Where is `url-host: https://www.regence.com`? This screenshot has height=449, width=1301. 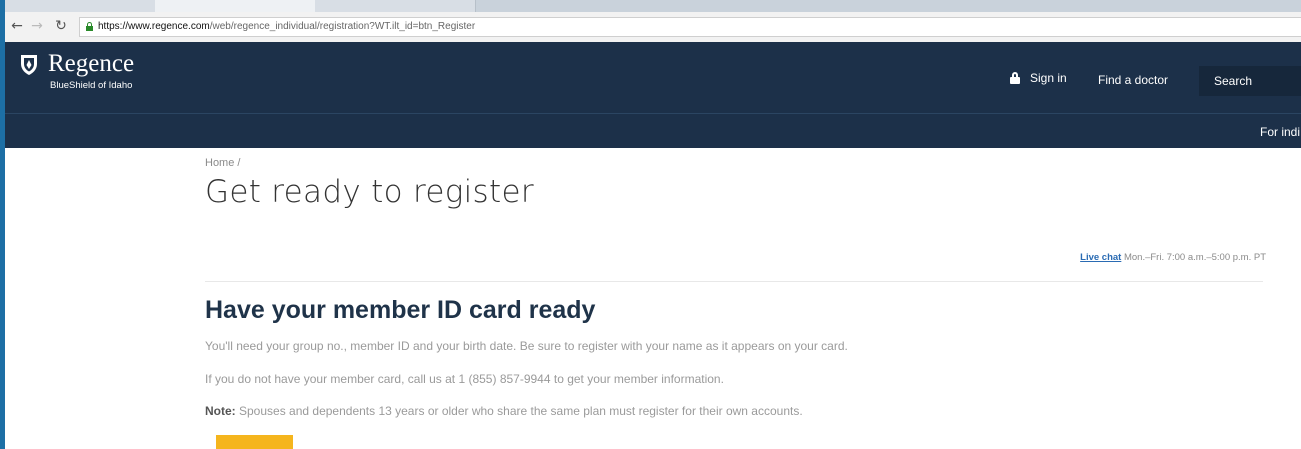
url-host: https://www.regence.com is located at coordinates (154, 26).